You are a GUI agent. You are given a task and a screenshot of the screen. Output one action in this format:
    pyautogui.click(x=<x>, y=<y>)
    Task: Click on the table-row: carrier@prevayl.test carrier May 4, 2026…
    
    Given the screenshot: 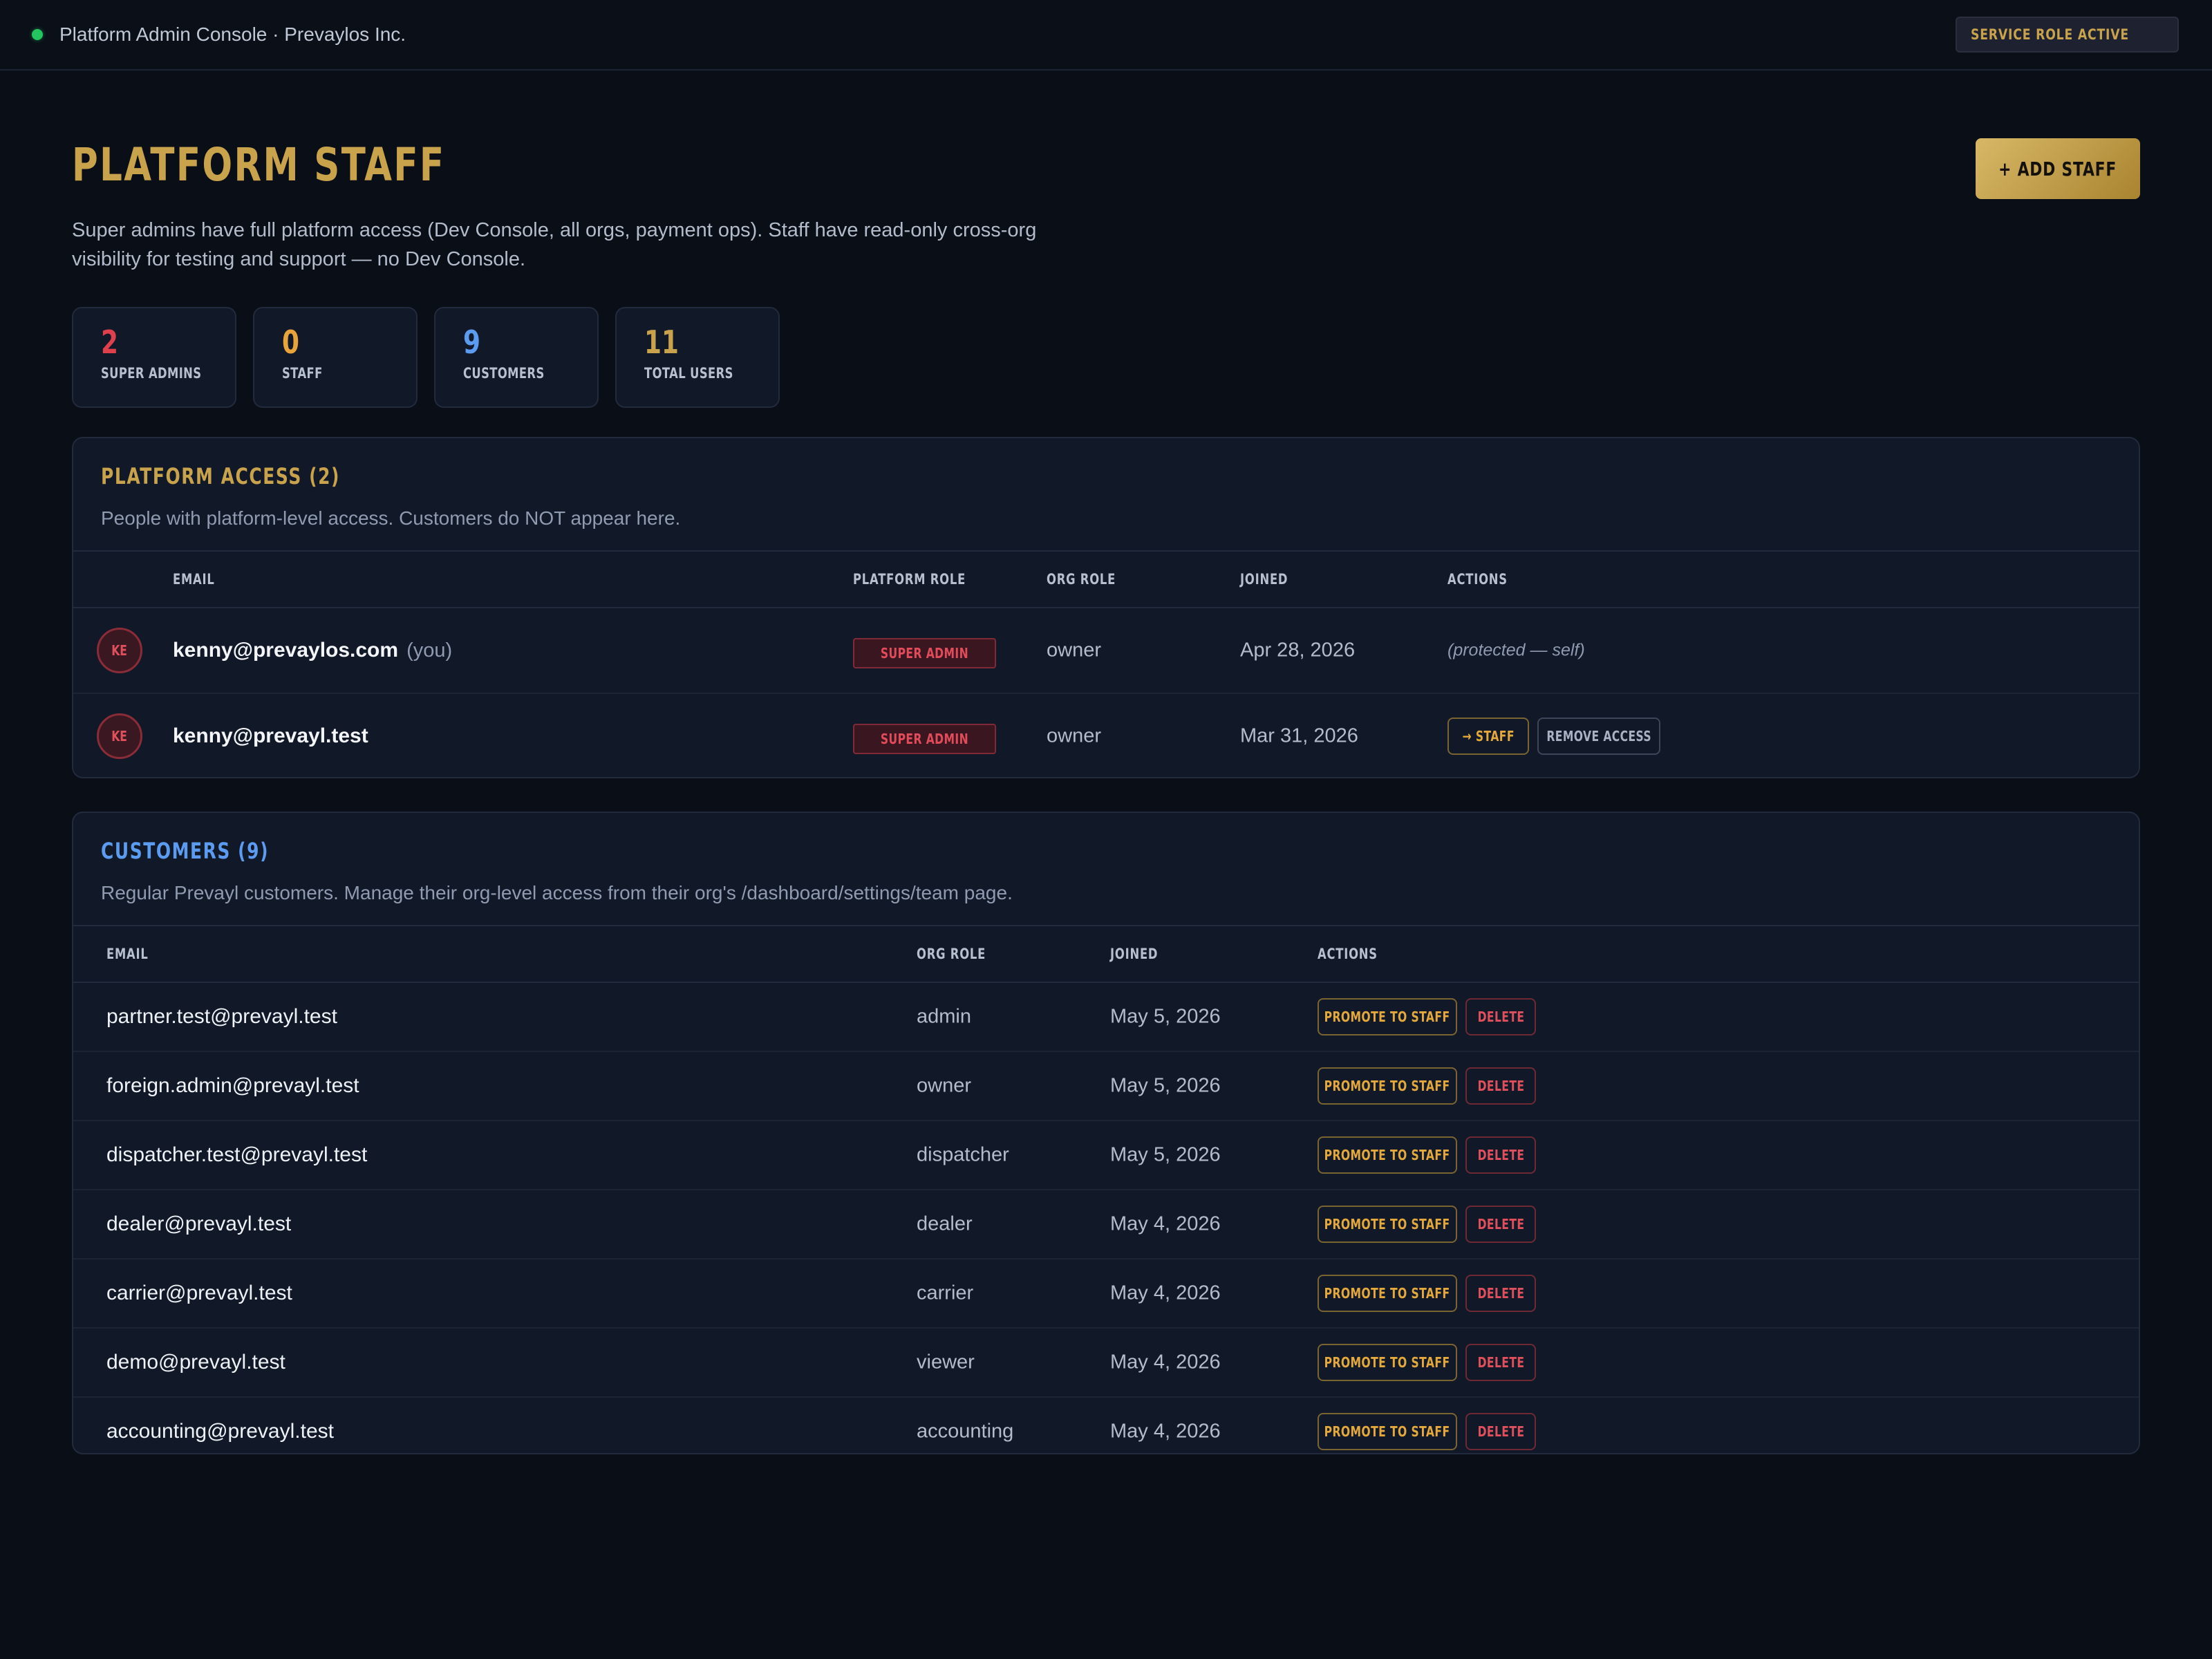 What is the action you would take?
    pyautogui.click(x=1106, y=1294)
    